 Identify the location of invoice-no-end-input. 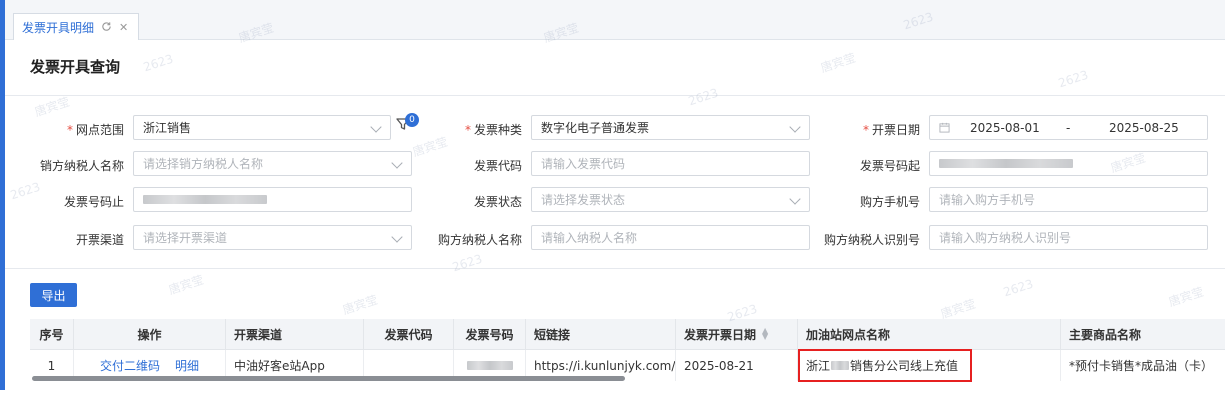
(272, 199).